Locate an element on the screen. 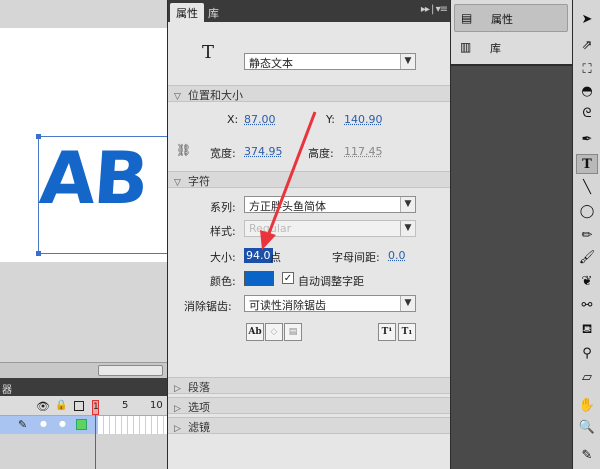 This screenshot has height=469, width=600. eyedropper-tool-icon: ⚲ is located at coordinates (587, 354).